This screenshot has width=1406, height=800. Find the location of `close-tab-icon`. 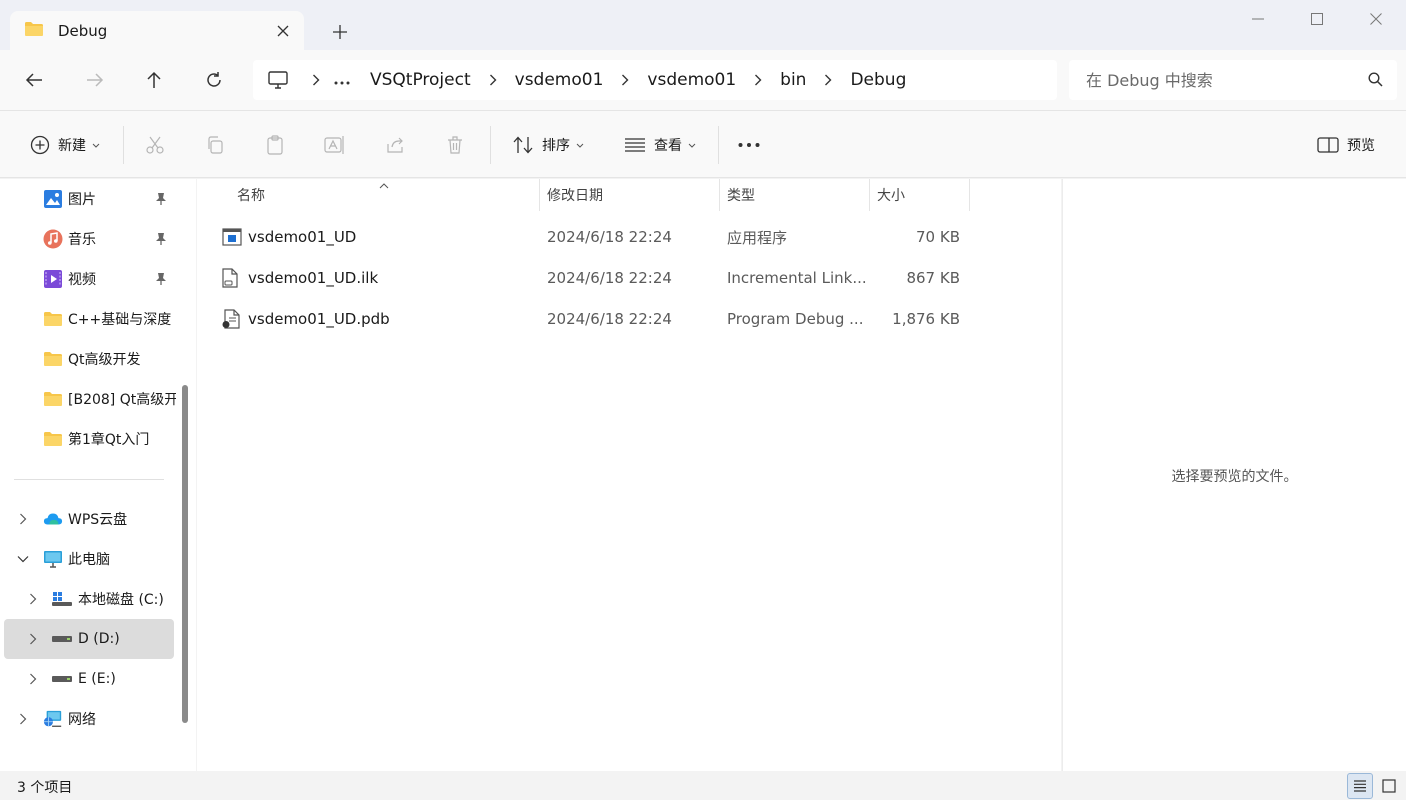

close-tab-icon is located at coordinates (283, 31).